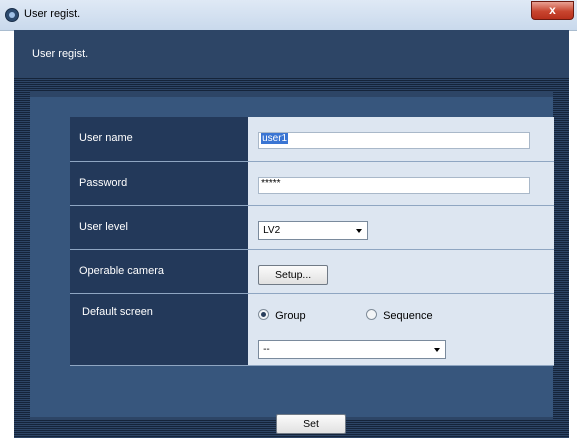 This screenshot has height=438, width=577. I want to click on radio-sequence-icon, so click(372, 314).